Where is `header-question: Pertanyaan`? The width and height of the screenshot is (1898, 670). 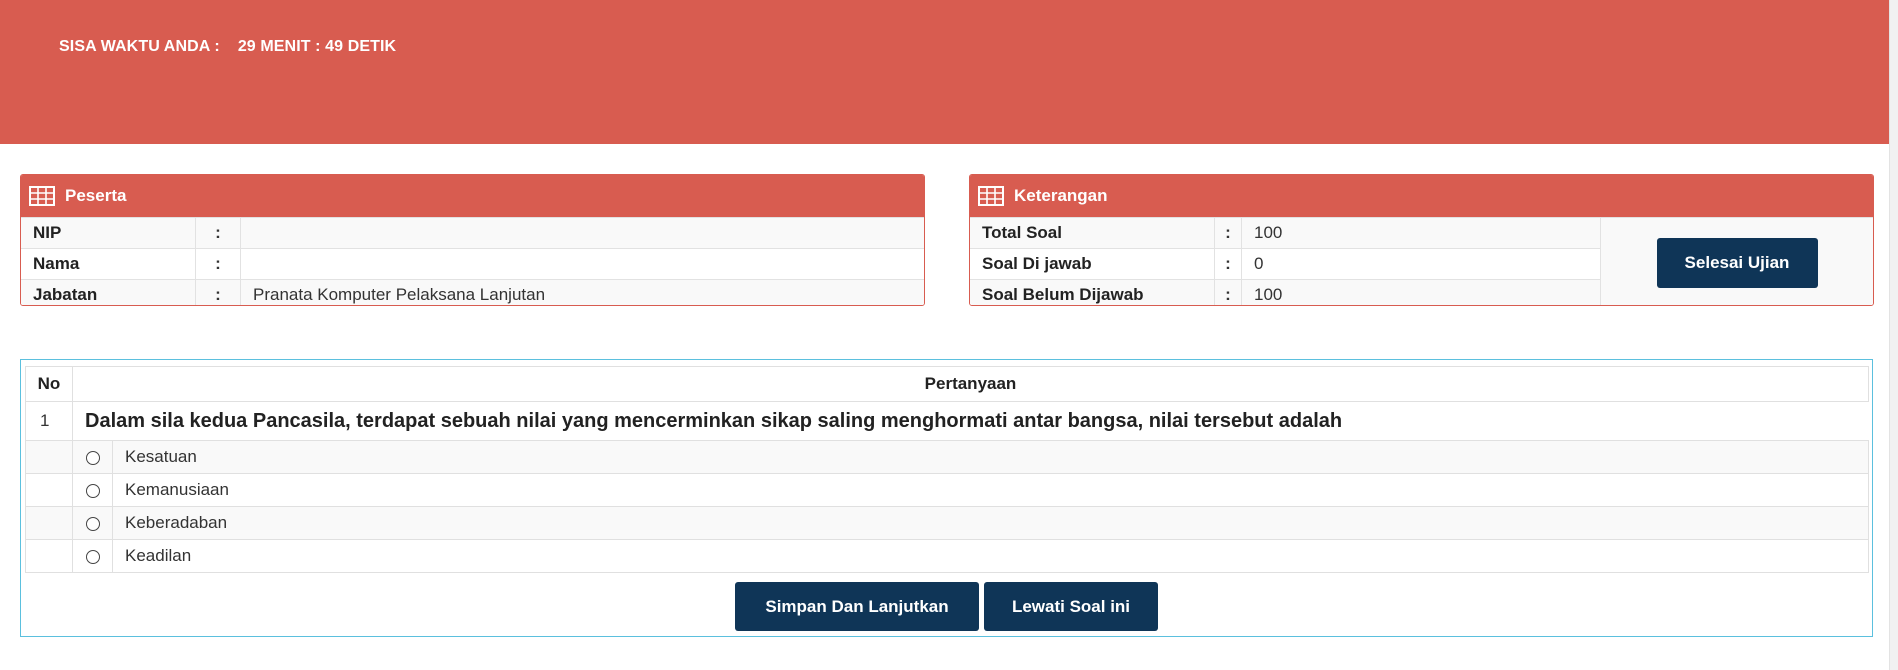
header-question: Pertanyaan is located at coordinates (970, 384).